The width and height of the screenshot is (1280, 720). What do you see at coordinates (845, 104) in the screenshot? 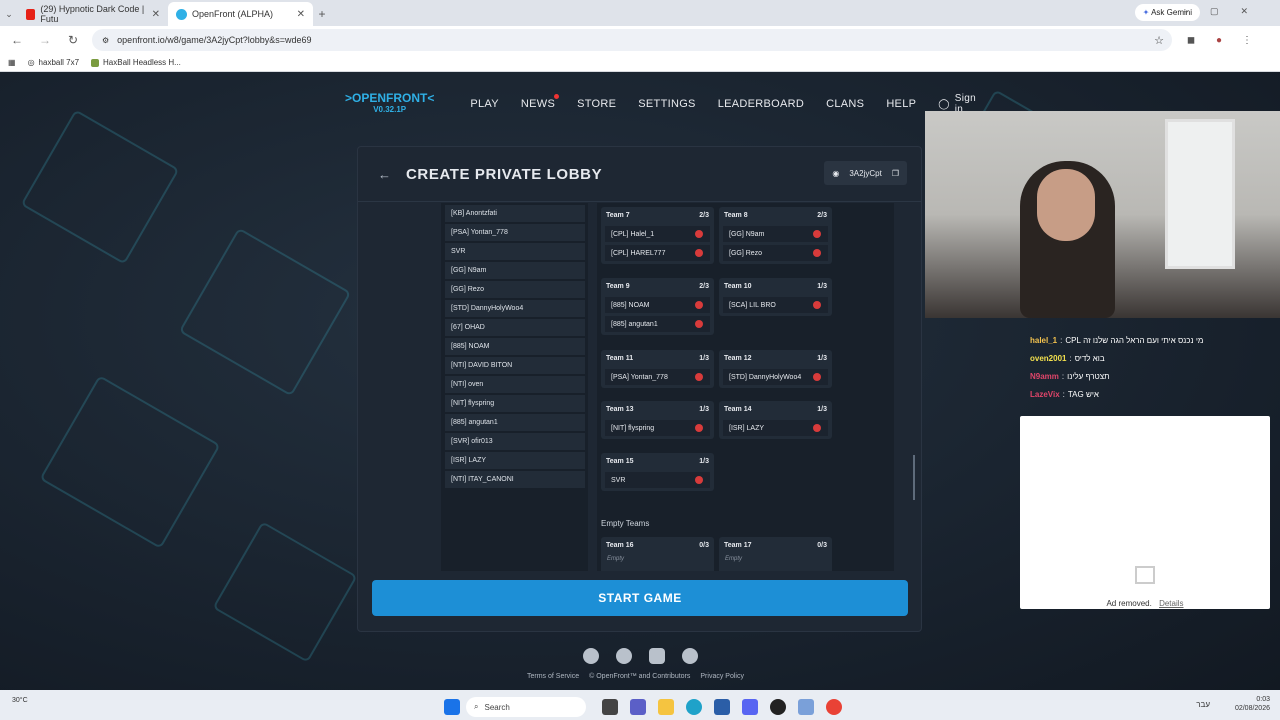
I see `nav-clans: CLANS` at bounding box center [845, 104].